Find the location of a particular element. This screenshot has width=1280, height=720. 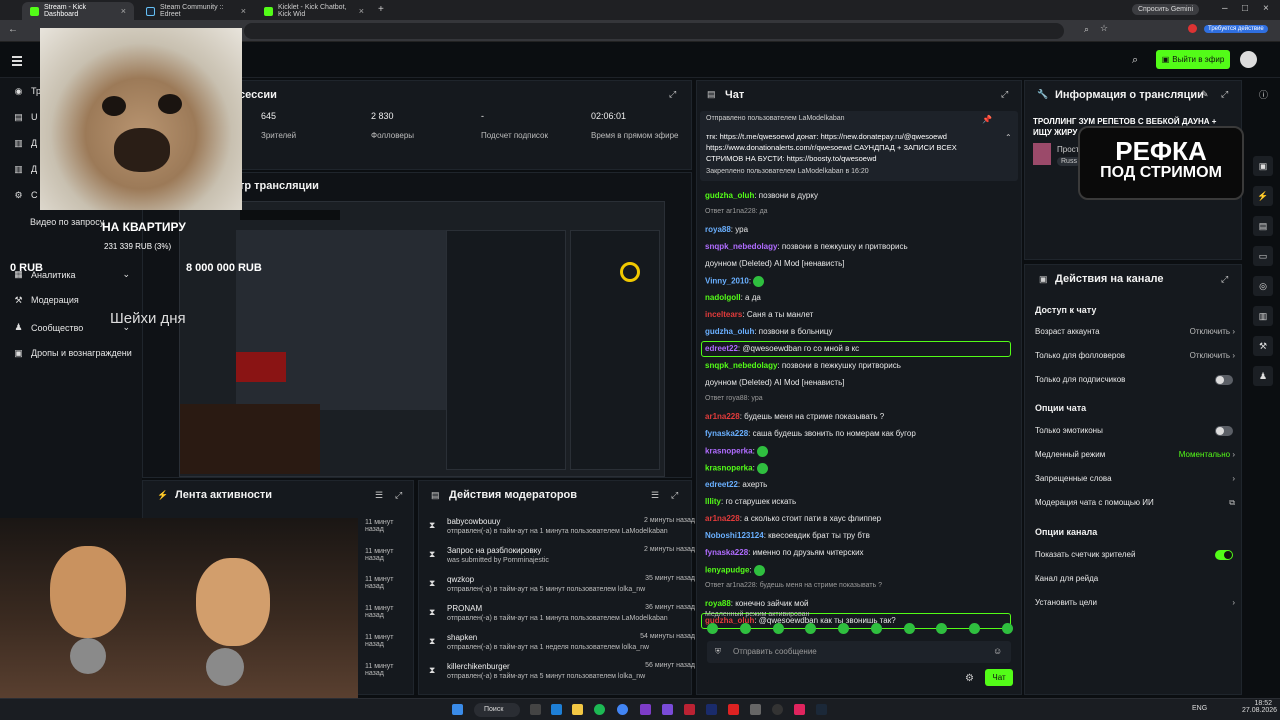

gear-icon: ⚙ is located at coordinates (969, 678).